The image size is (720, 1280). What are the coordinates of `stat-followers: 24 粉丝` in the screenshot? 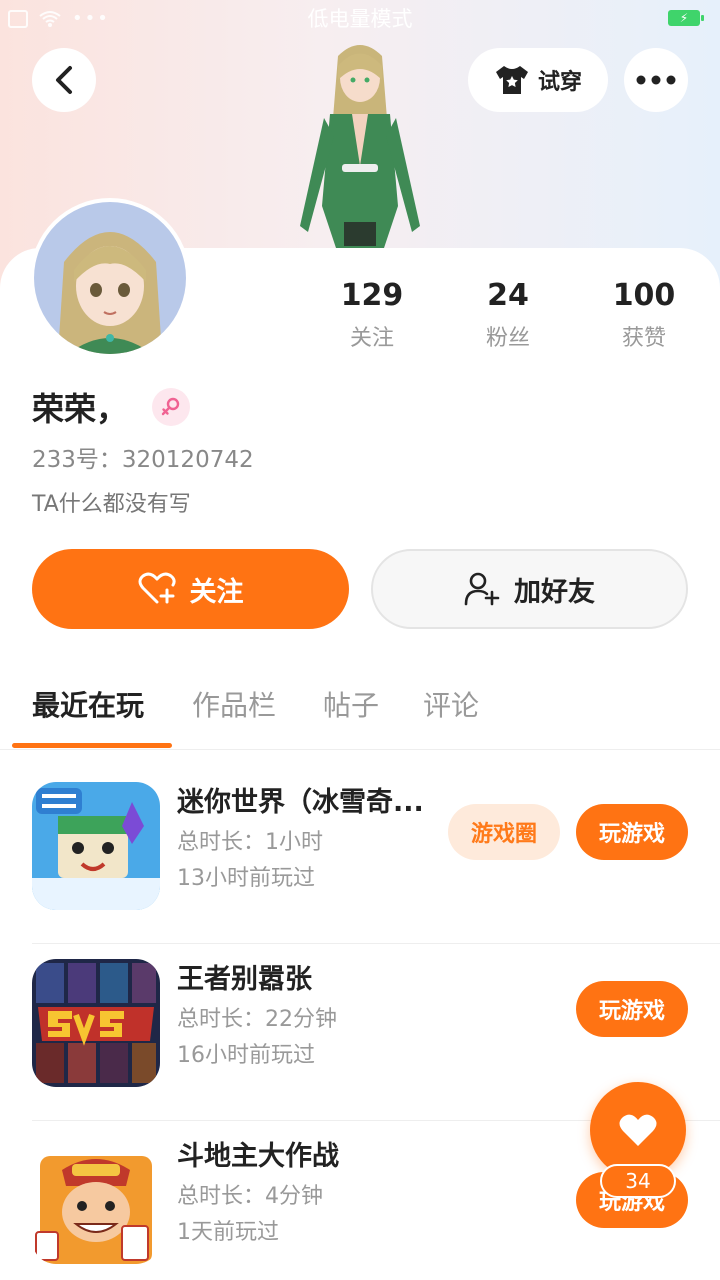 It's located at (508, 314).